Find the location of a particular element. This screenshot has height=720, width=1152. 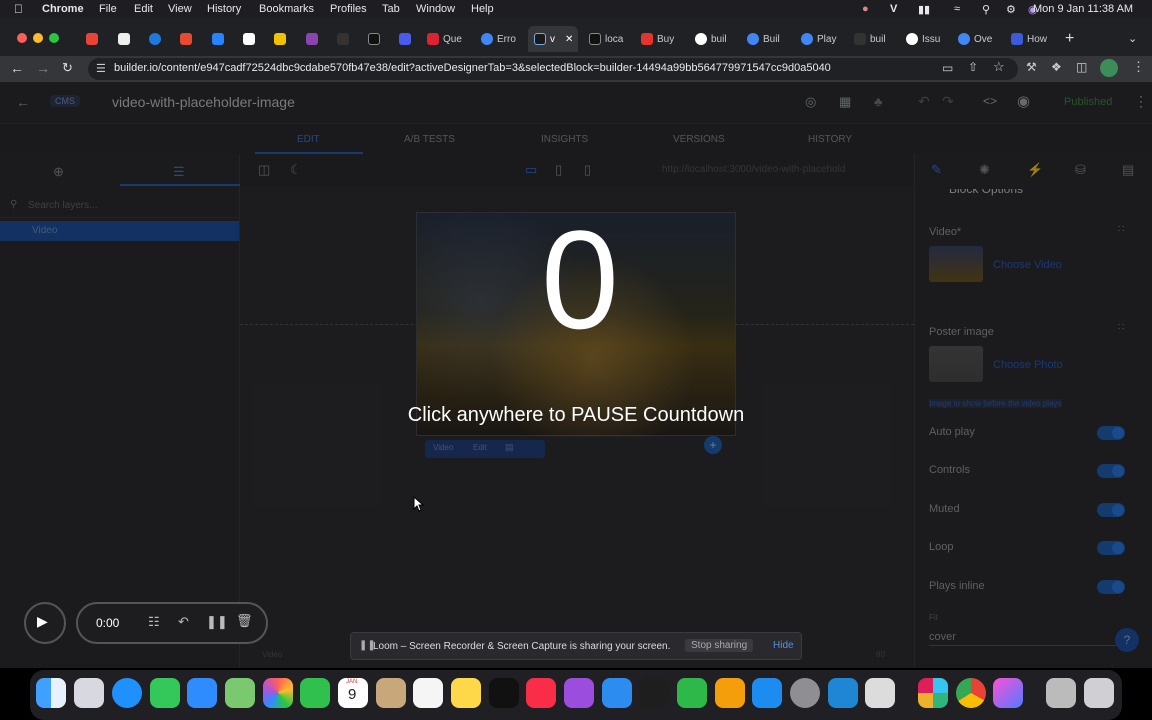

menu-window: Window is located at coordinates (435, 9).